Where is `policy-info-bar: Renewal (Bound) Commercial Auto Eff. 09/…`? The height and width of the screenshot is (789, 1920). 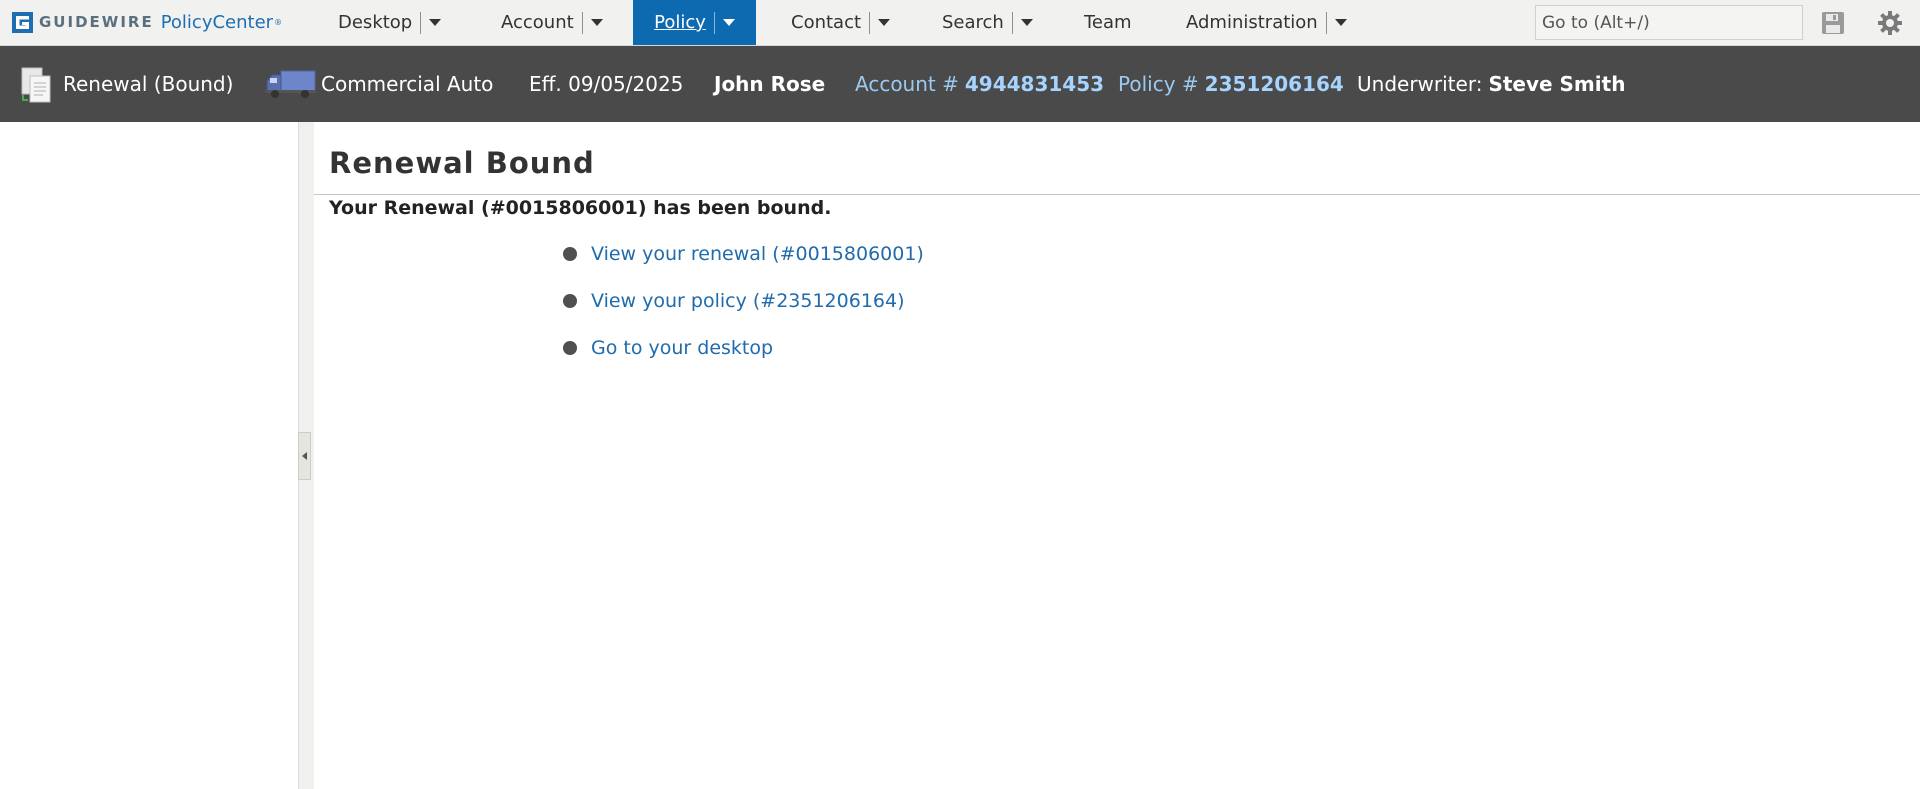
policy-info-bar: Renewal (Bound) Commercial Auto Eff. 09/… is located at coordinates (960, 84).